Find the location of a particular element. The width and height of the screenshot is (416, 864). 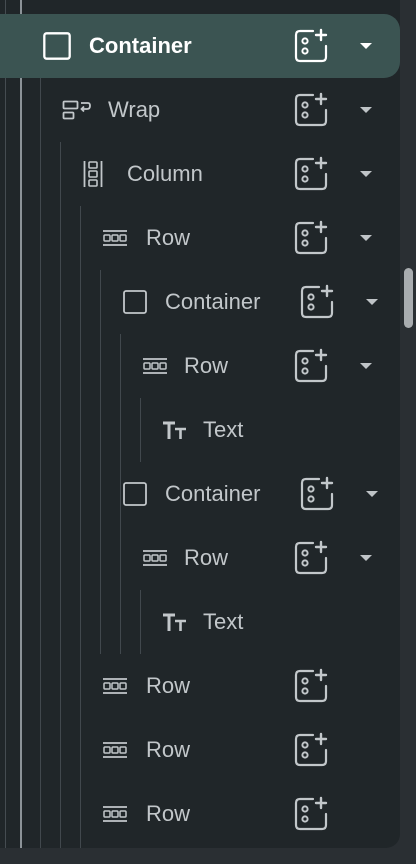

tree-node-column: Column is located at coordinates (200, 174).